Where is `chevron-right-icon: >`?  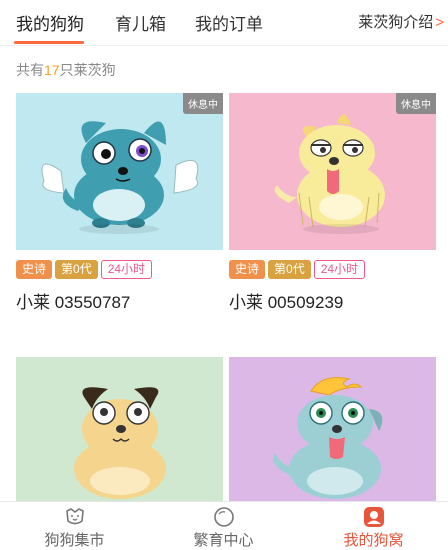 chevron-right-icon: > is located at coordinates (439, 22).